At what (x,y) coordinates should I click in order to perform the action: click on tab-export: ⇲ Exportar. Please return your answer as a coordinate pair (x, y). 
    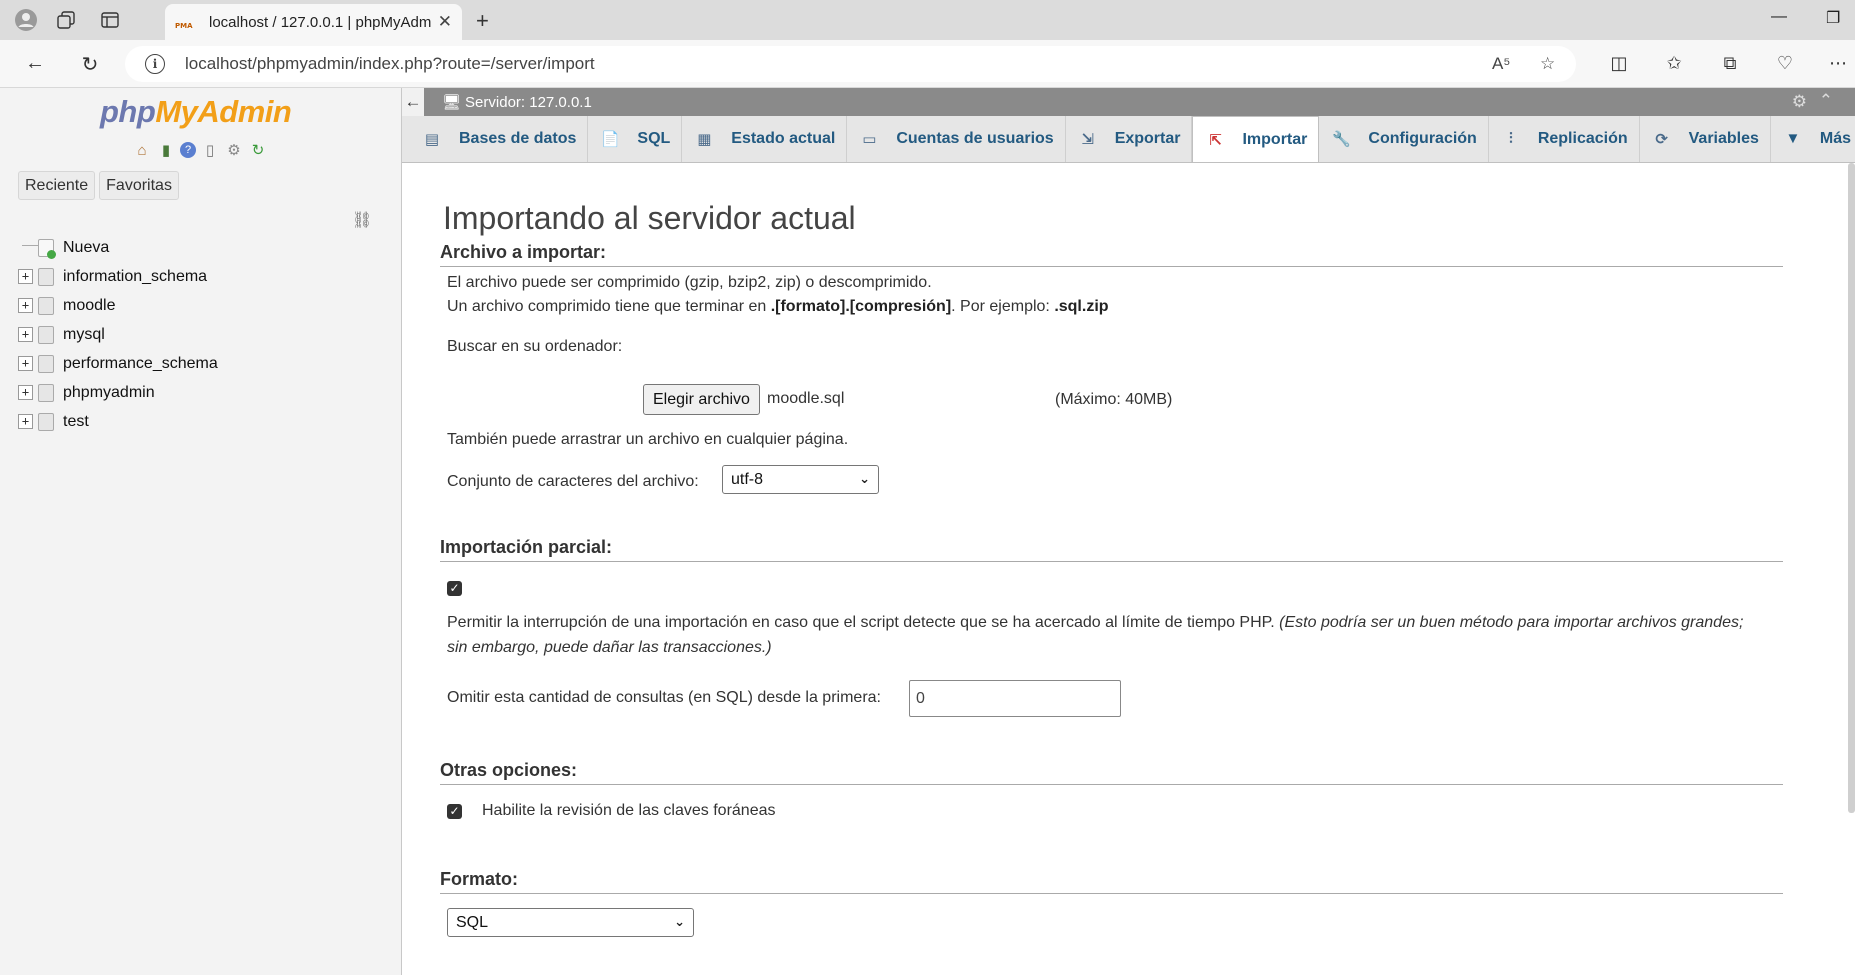
    Looking at the image, I should click on (1129, 139).